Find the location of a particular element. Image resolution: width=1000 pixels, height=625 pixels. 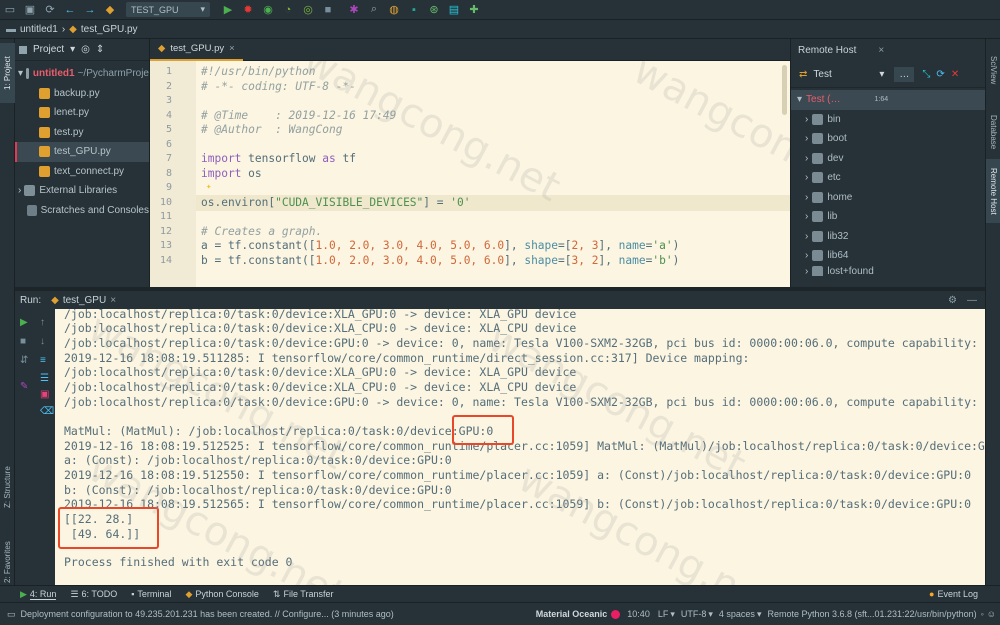

window-icon: ▤ is located at coordinates (454, 10).